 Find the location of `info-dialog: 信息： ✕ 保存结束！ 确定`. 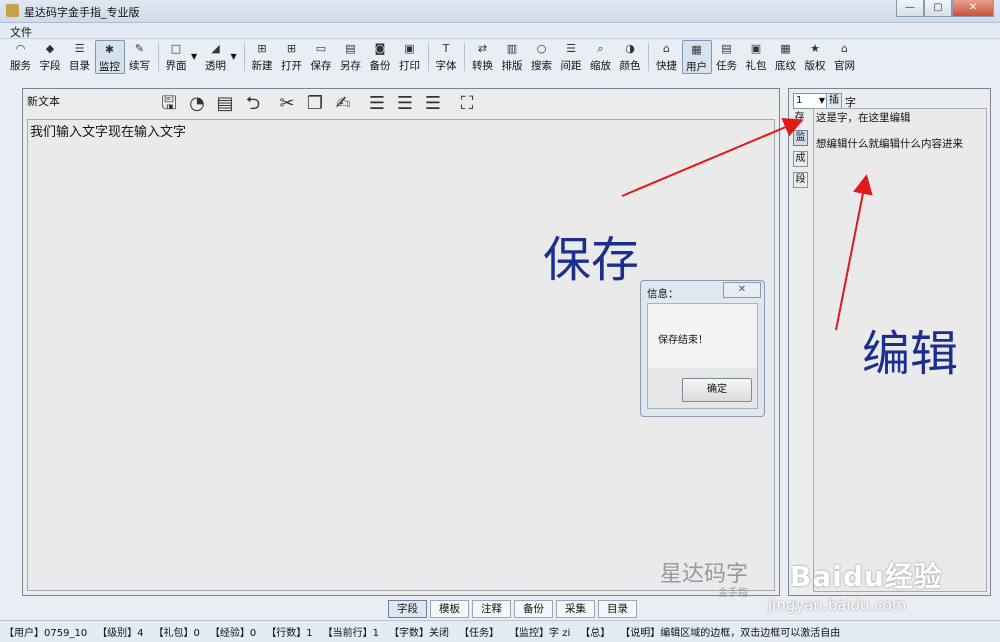

info-dialog: 信息： ✕ 保存结束！ 确定 is located at coordinates (702, 348).